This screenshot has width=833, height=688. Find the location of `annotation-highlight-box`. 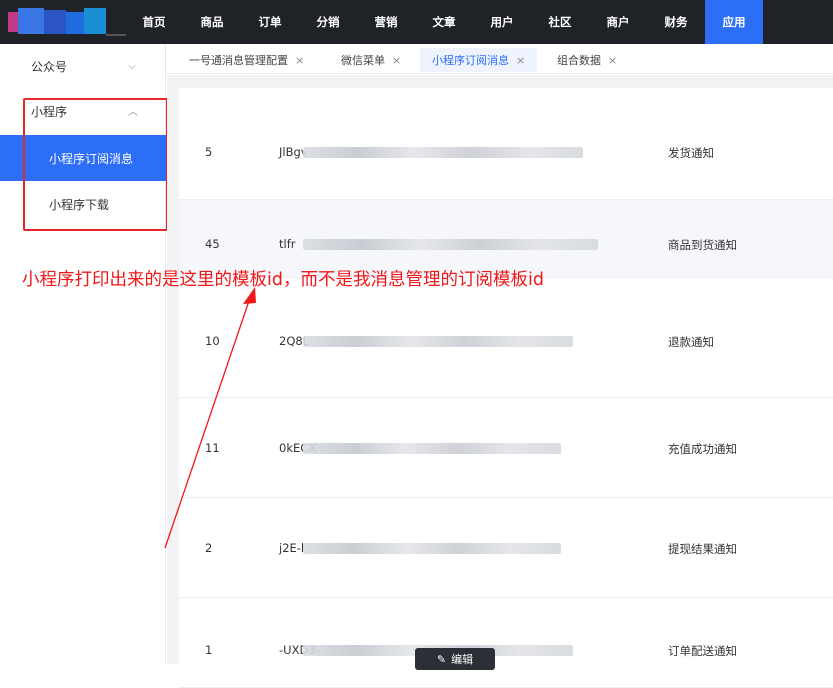

annotation-highlight-box is located at coordinates (95, 164).